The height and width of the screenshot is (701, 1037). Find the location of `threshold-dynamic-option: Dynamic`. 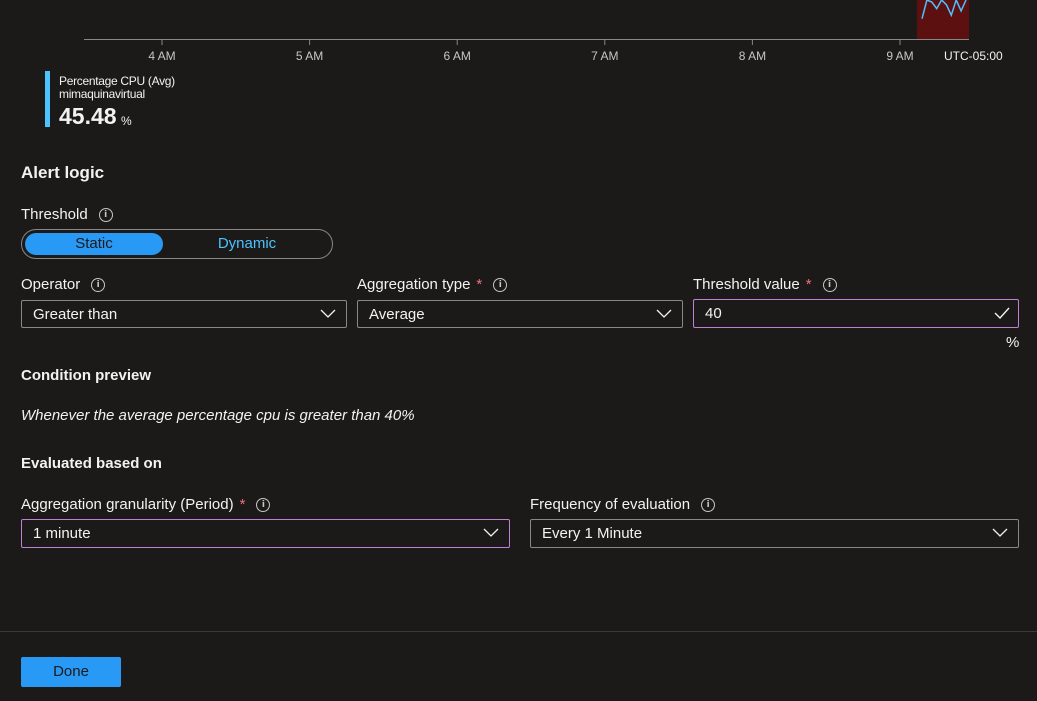

threshold-dynamic-option: Dynamic is located at coordinates (247, 244).